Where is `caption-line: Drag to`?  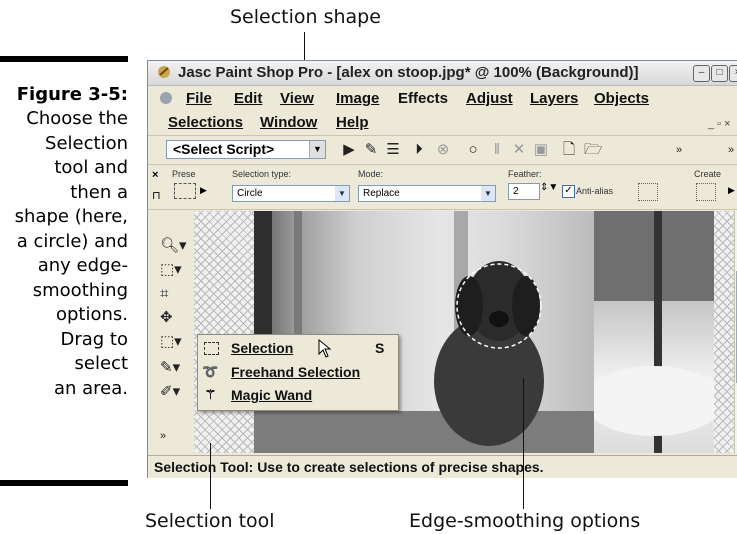
caption-line: Drag to is located at coordinates (94, 339).